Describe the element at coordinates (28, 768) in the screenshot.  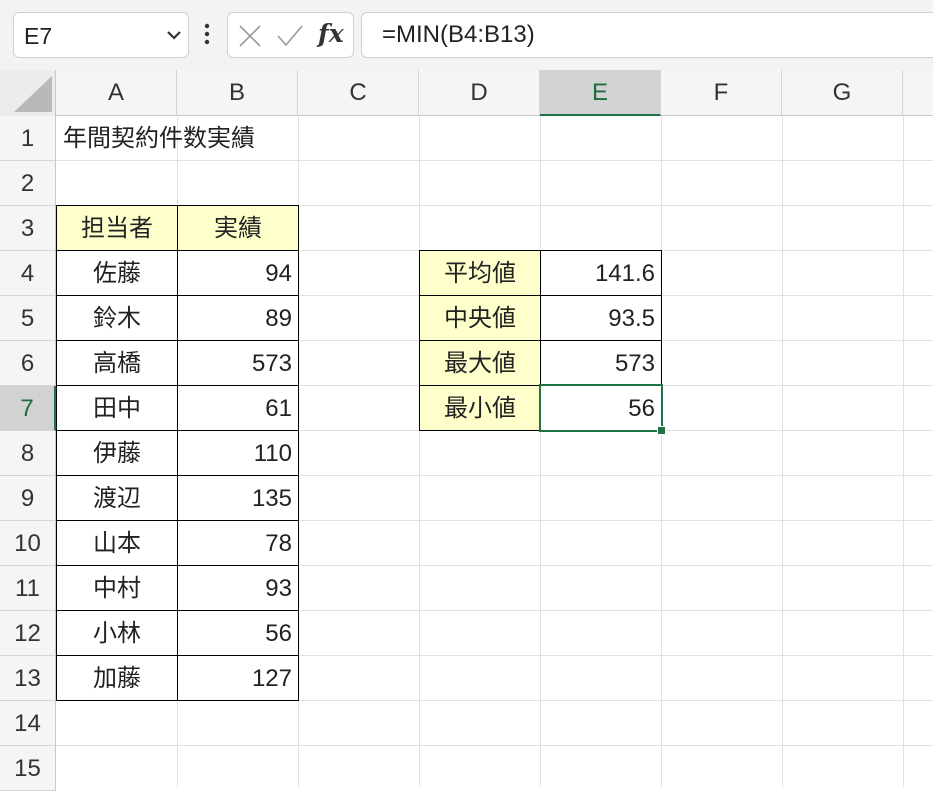
I see `row-header-15: 15` at that location.